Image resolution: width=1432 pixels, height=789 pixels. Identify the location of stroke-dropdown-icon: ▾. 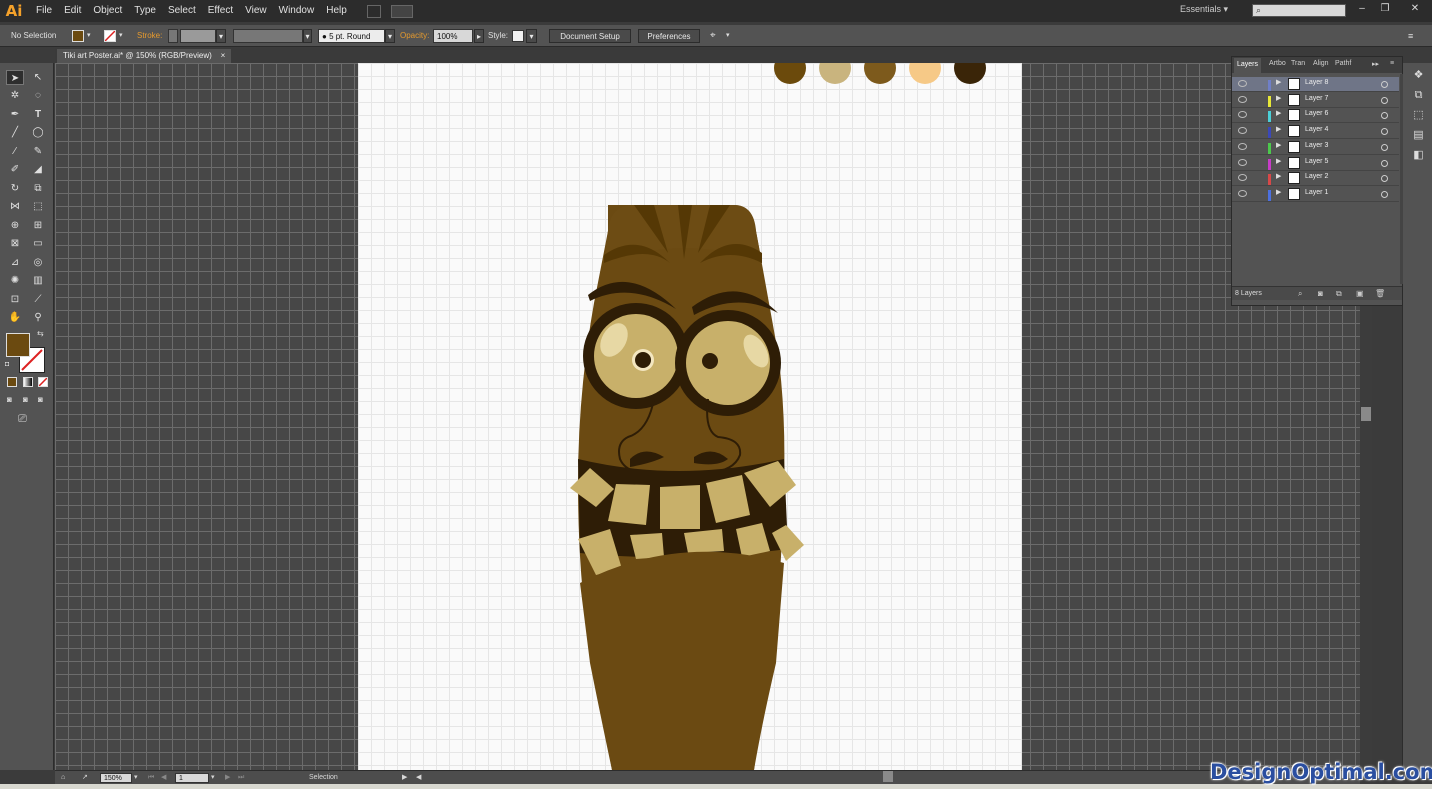
(121, 36).